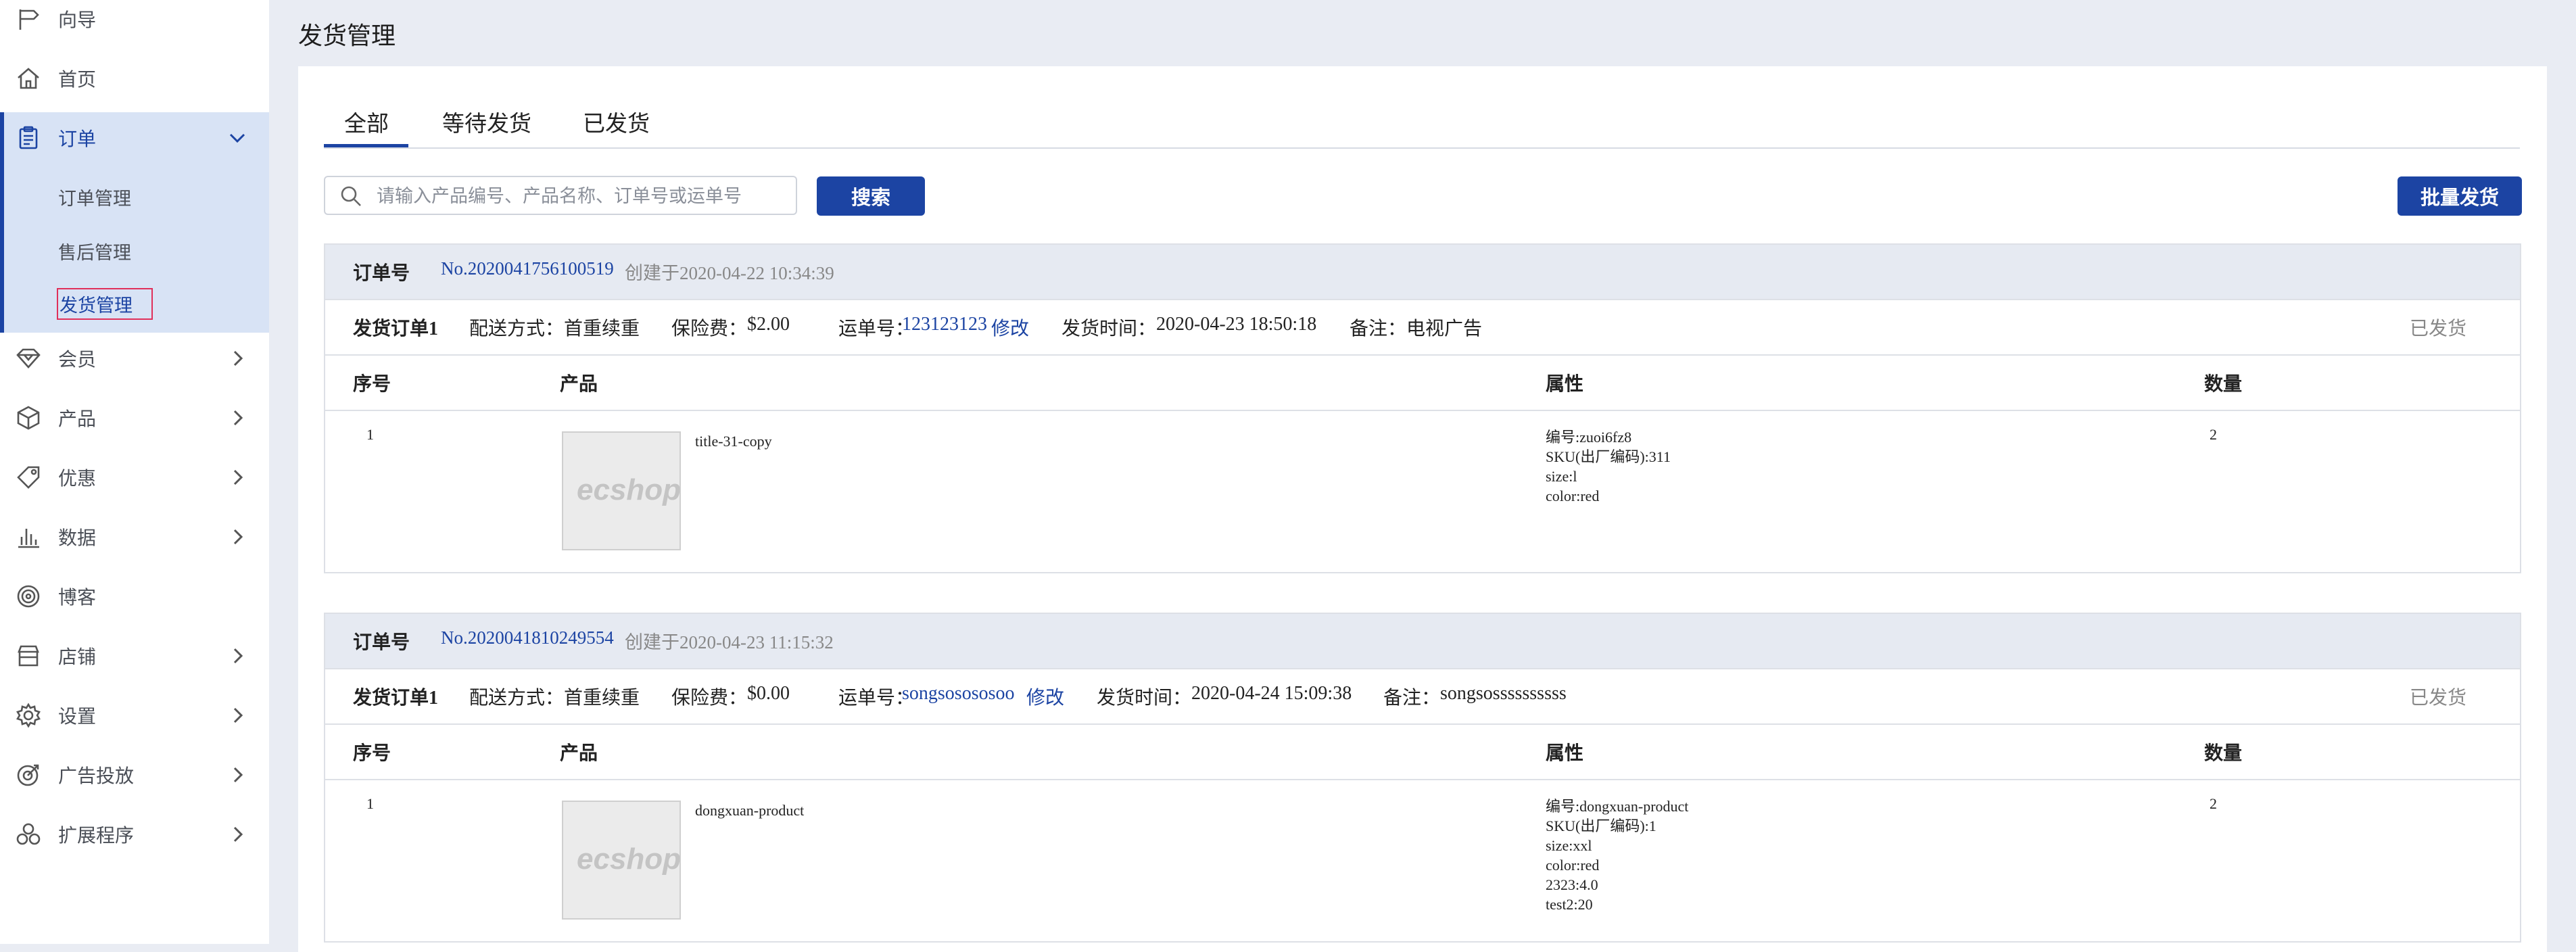 This screenshot has height=952, width=2576. Describe the element at coordinates (134, 656) in the screenshot. I see `sidebar-item-shop: 店铺` at that location.